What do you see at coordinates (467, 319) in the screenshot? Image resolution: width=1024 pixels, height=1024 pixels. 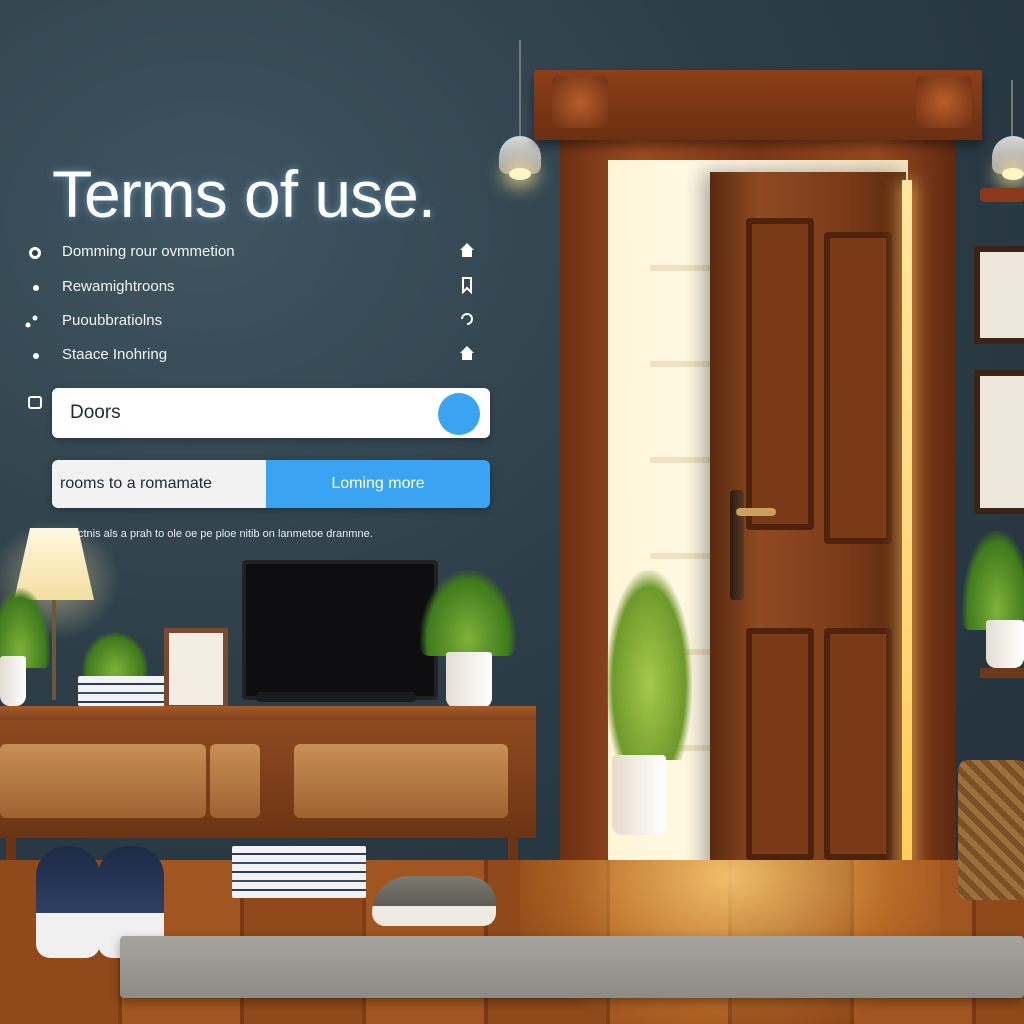 I see `refresh-icon` at bounding box center [467, 319].